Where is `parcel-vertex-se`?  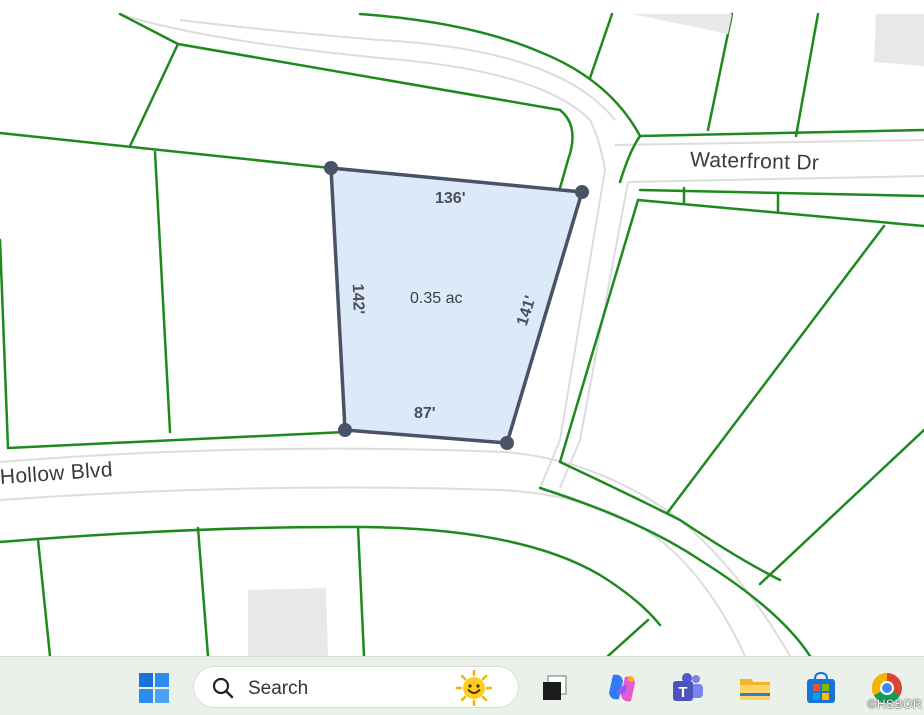 parcel-vertex-se is located at coordinates (507, 443).